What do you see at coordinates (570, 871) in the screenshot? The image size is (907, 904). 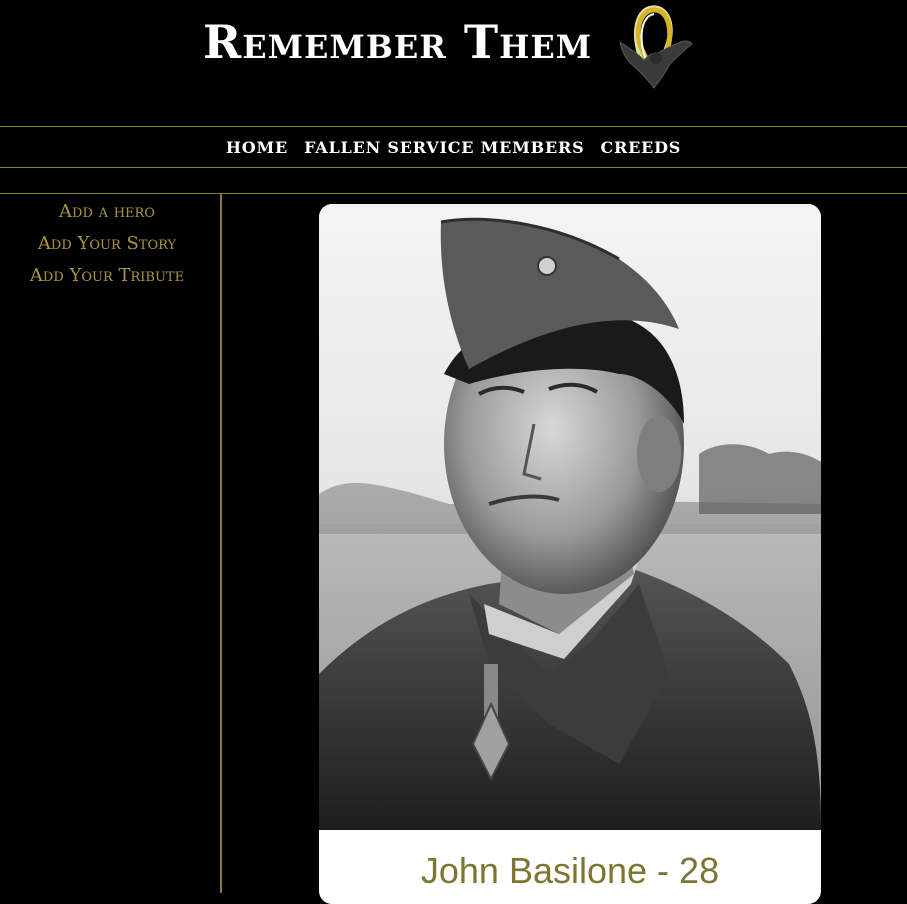 I see `hero-name: John Basilone - 28` at bounding box center [570, 871].